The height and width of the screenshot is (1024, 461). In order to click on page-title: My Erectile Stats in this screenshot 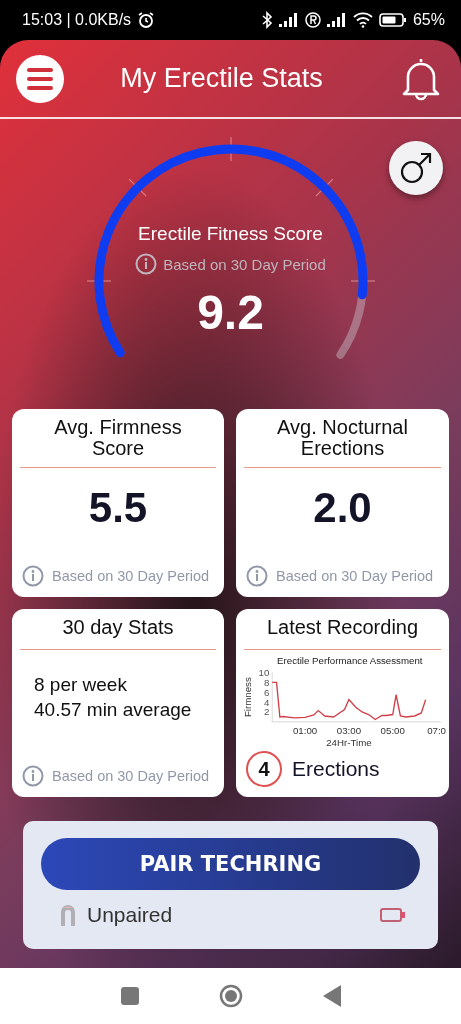, I will do `click(221, 78)`.